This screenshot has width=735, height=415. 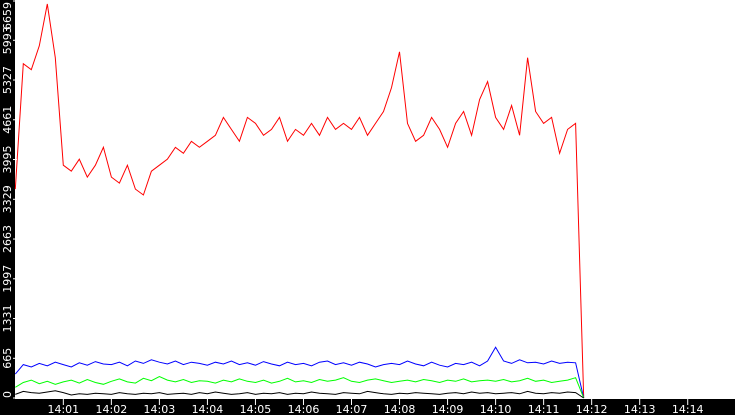 What do you see at coordinates (352, 409) in the screenshot?
I see `x-tick-label: 14:07` at bounding box center [352, 409].